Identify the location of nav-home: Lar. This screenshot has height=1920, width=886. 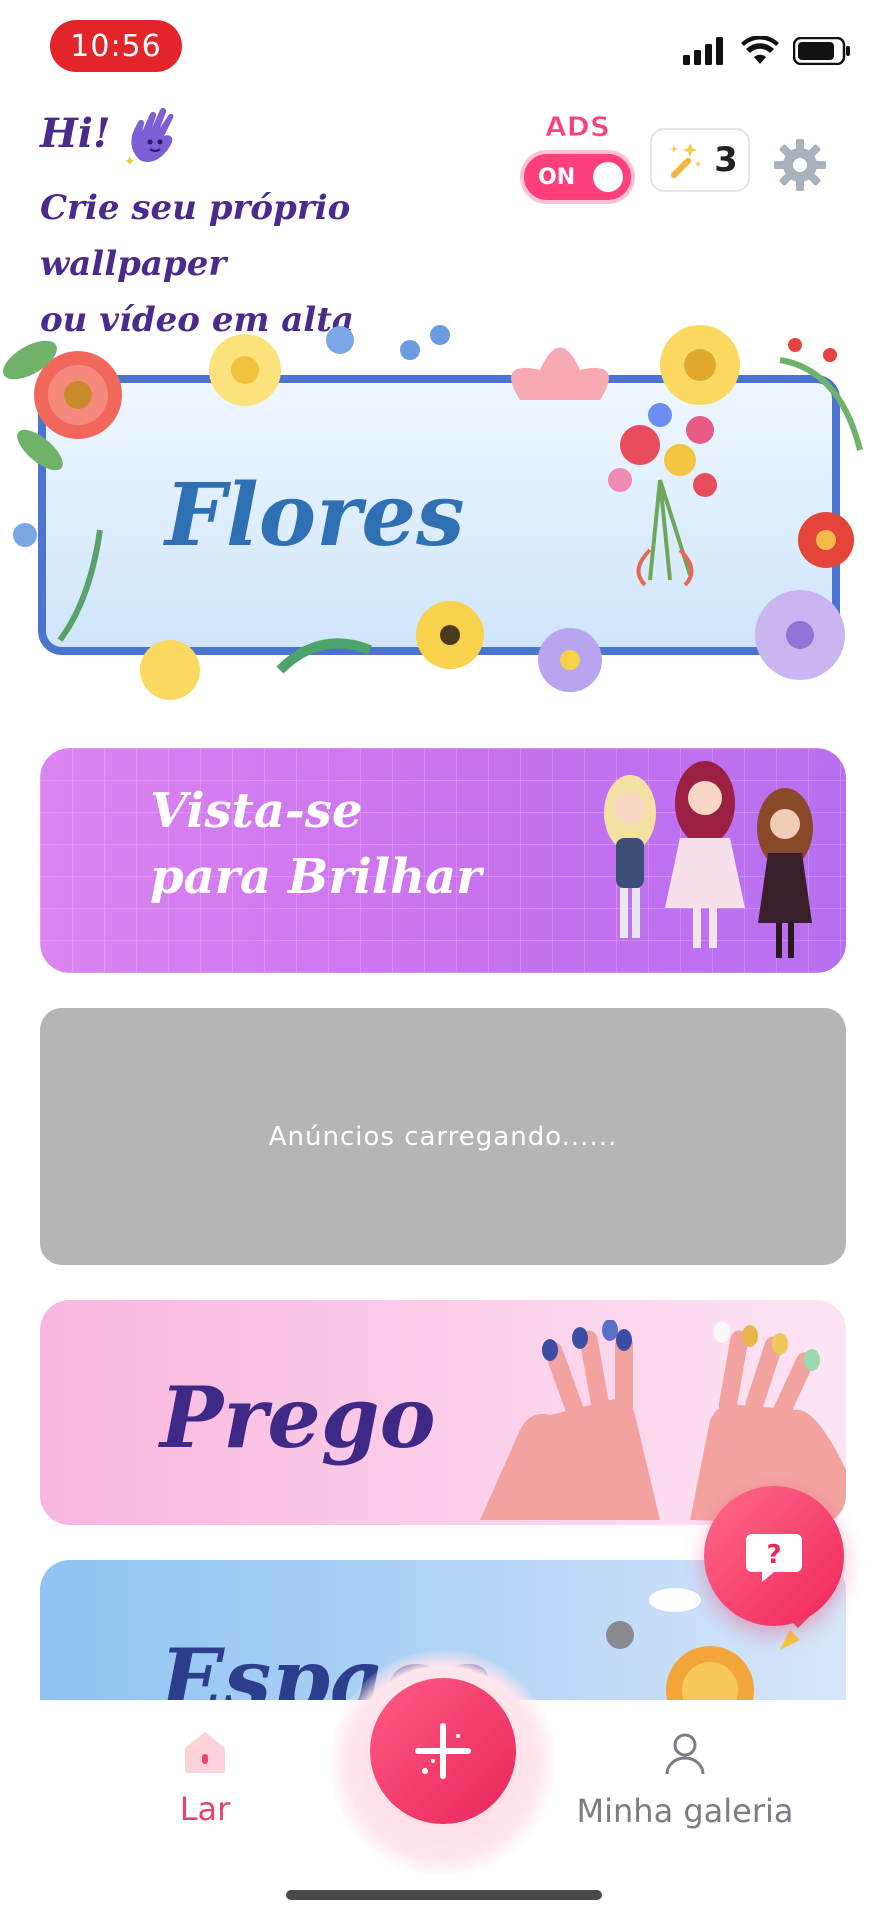
(205, 1779).